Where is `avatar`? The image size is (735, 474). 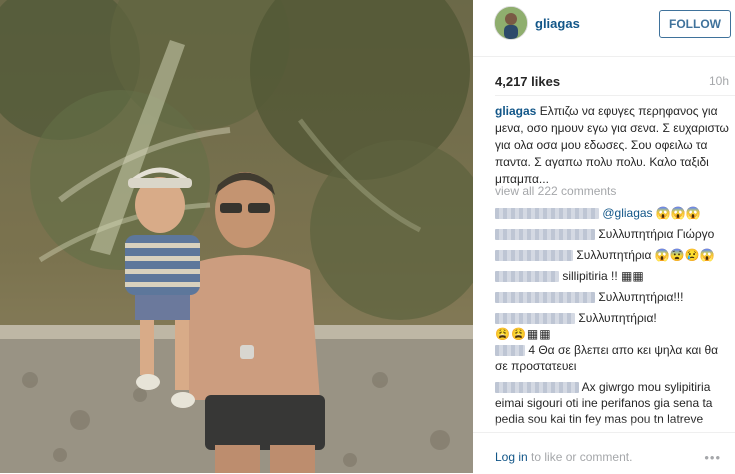
avatar is located at coordinates (511, 23).